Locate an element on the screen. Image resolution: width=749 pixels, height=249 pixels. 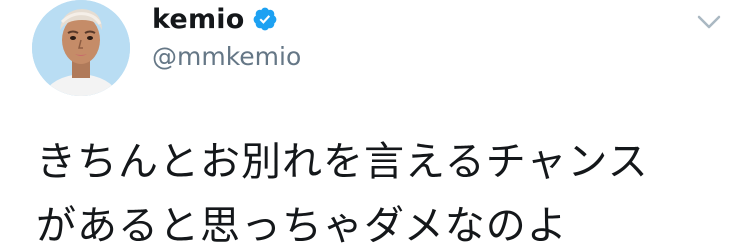
profile-avatar is located at coordinates (81, 48).